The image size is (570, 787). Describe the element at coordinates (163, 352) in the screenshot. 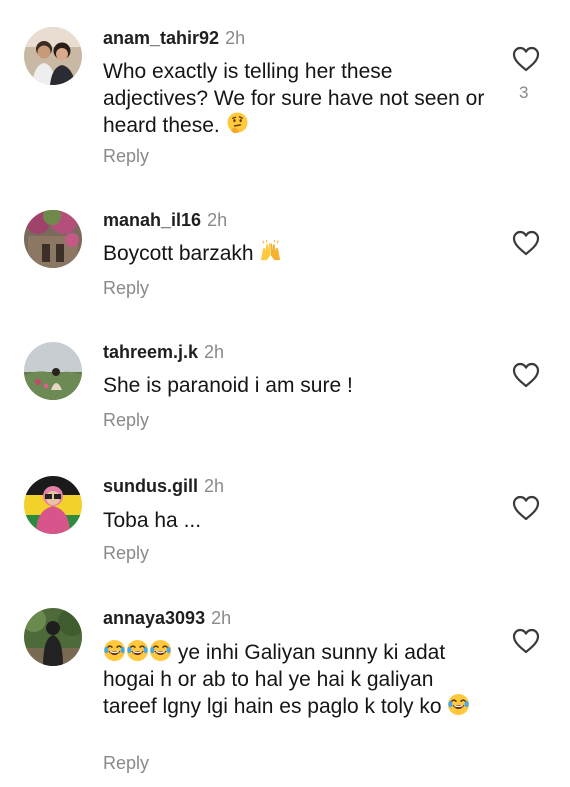

I see `comment-username: tahreem.j.k 2h` at that location.